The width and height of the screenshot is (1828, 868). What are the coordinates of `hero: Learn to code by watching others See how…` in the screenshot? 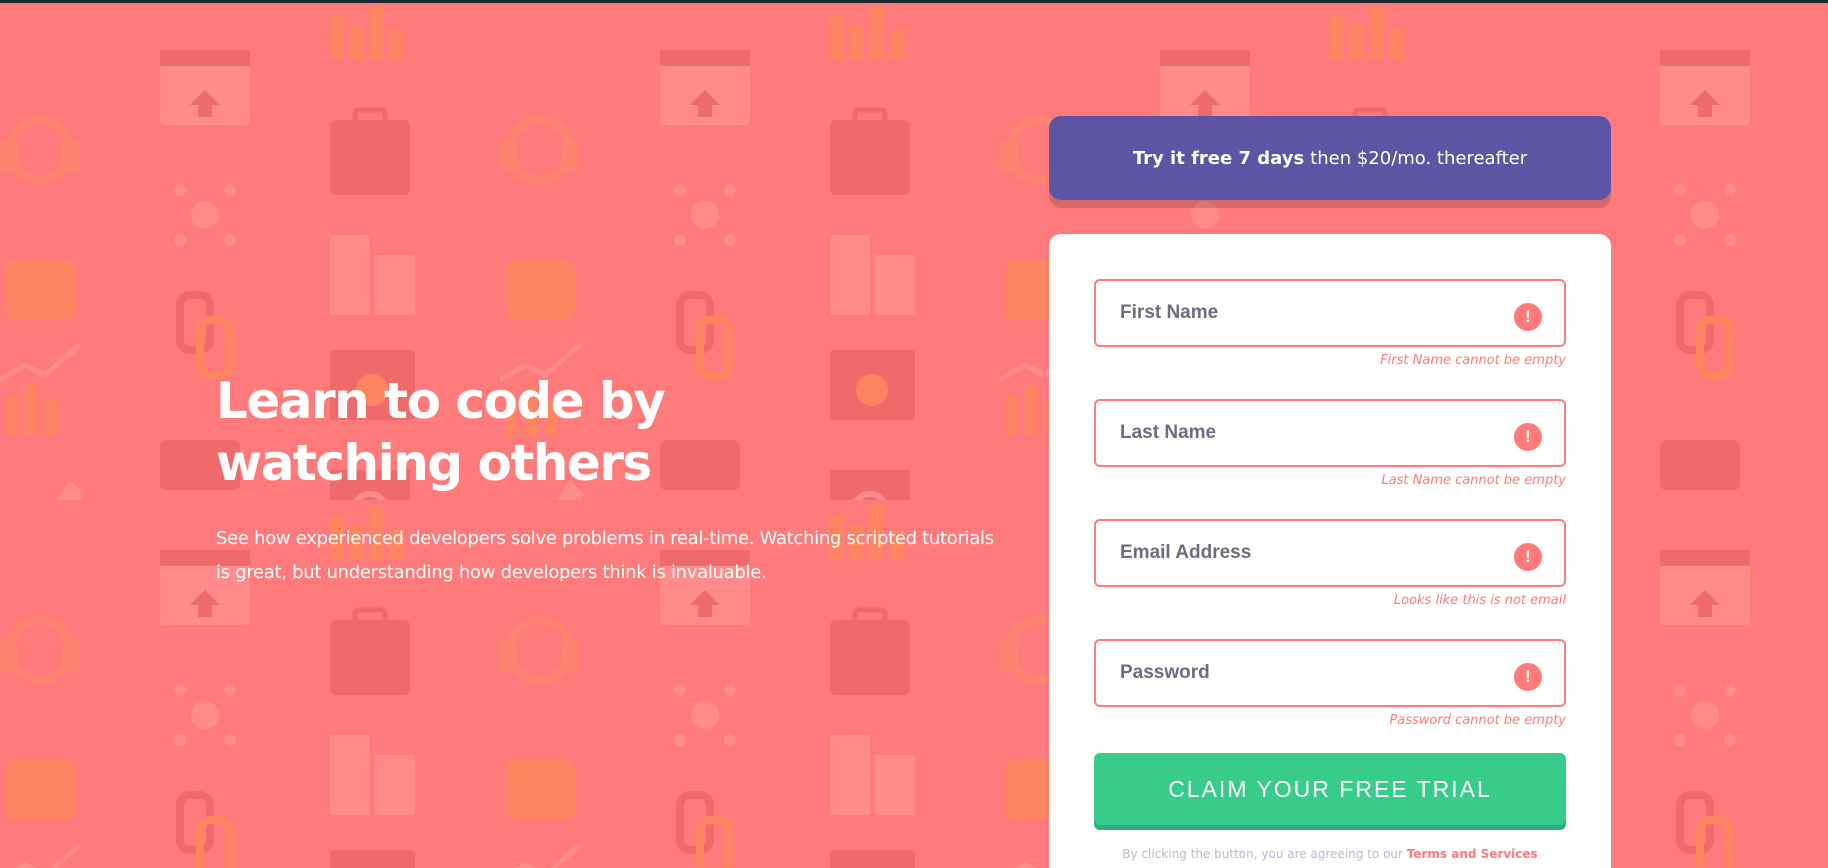 It's located at (606, 480).